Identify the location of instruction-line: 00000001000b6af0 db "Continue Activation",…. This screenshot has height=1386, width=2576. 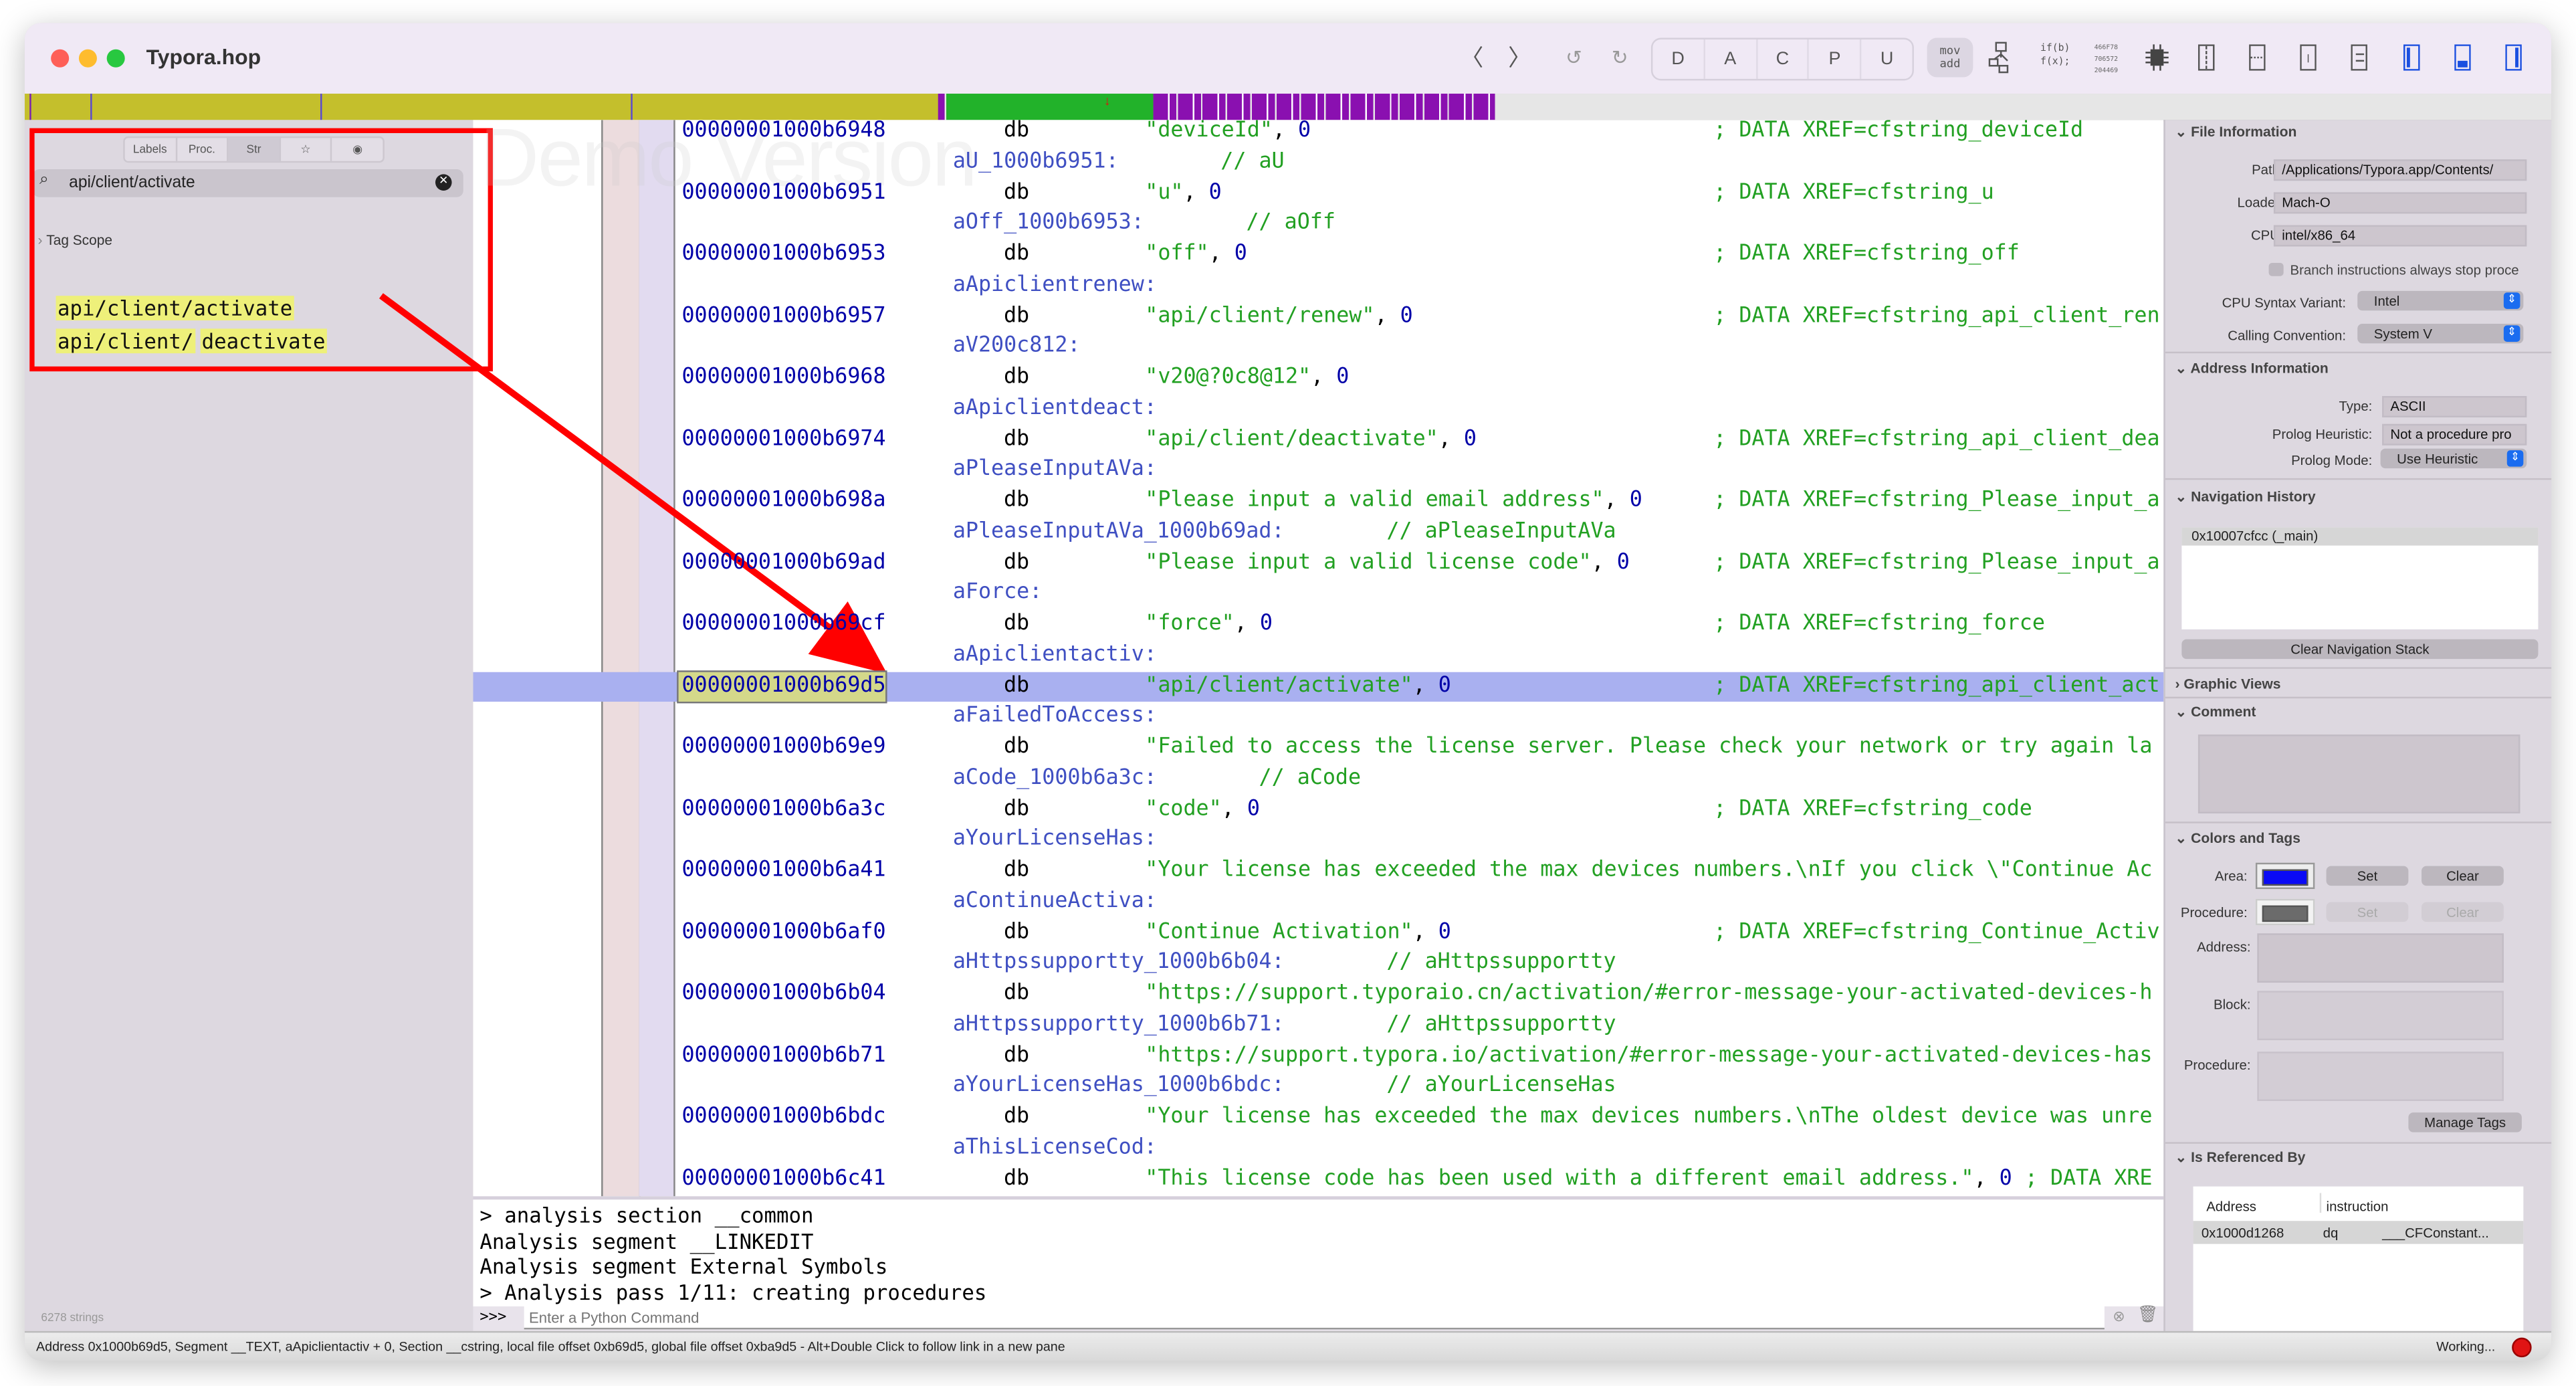
(1319, 934).